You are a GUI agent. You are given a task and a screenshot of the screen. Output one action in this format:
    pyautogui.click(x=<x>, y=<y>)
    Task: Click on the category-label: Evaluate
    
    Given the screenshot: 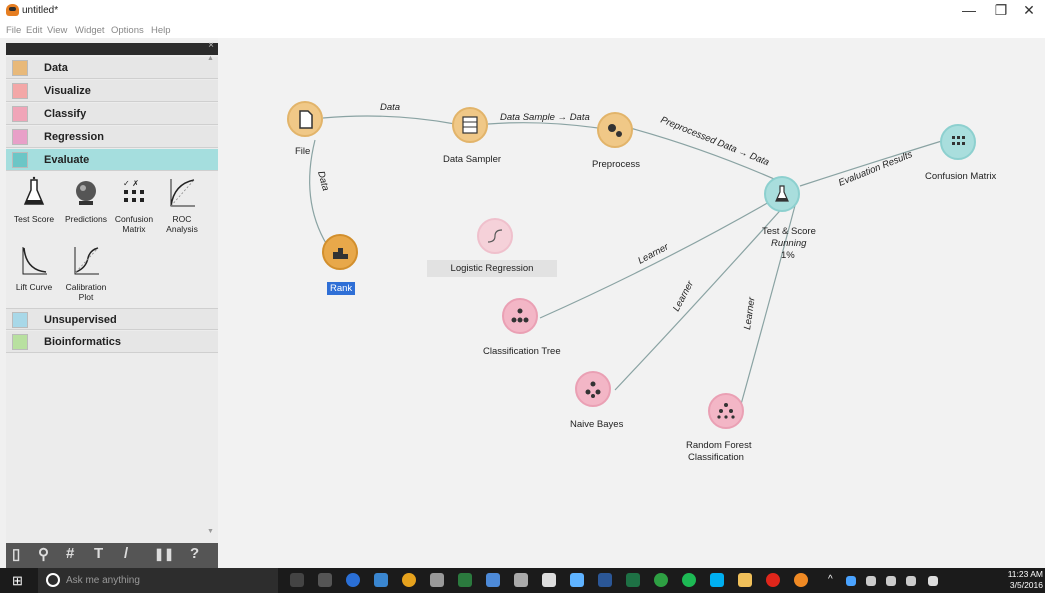 What is the action you would take?
    pyautogui.click(x=67, y=160)
    